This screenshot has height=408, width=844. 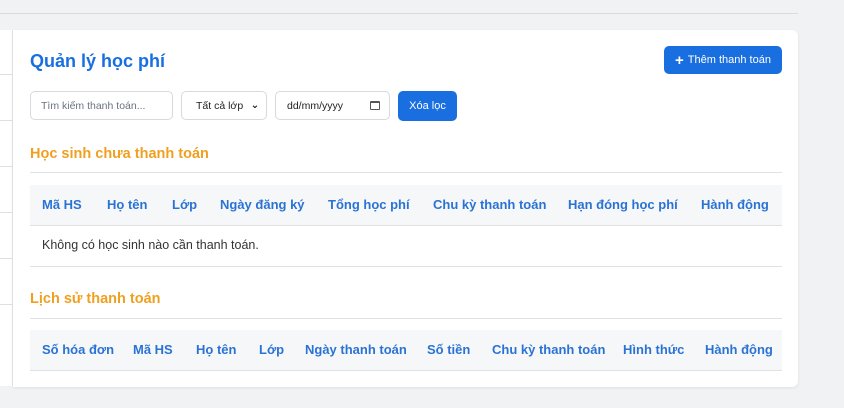 What do you see at coordinates (119, 154) in the screenshot?
I see `unpaid-section-title: Học sinh chưa thanh toán` at bounding box center [119, 154].